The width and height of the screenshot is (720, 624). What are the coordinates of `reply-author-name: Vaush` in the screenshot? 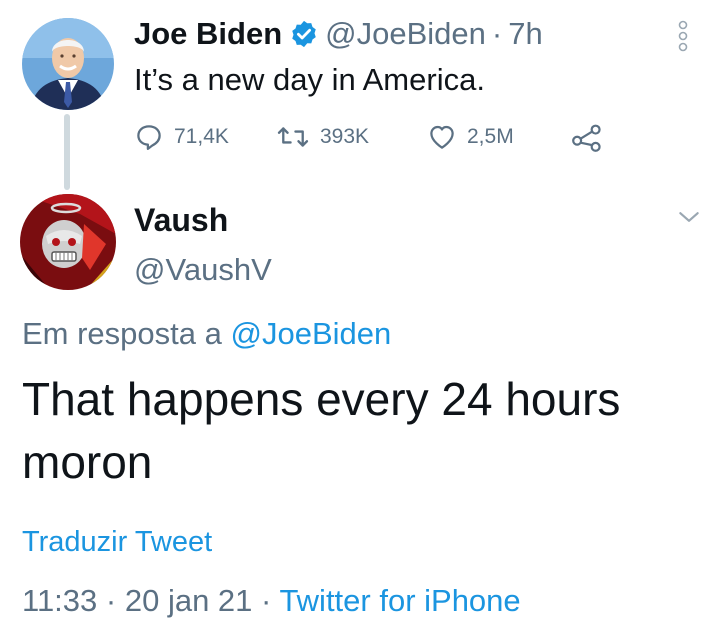 It's located at (181, 220).